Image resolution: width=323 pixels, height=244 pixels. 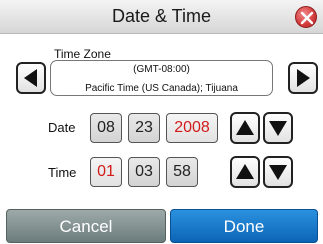 I want to click on timezone-next-button, so click(x=303, y=78).